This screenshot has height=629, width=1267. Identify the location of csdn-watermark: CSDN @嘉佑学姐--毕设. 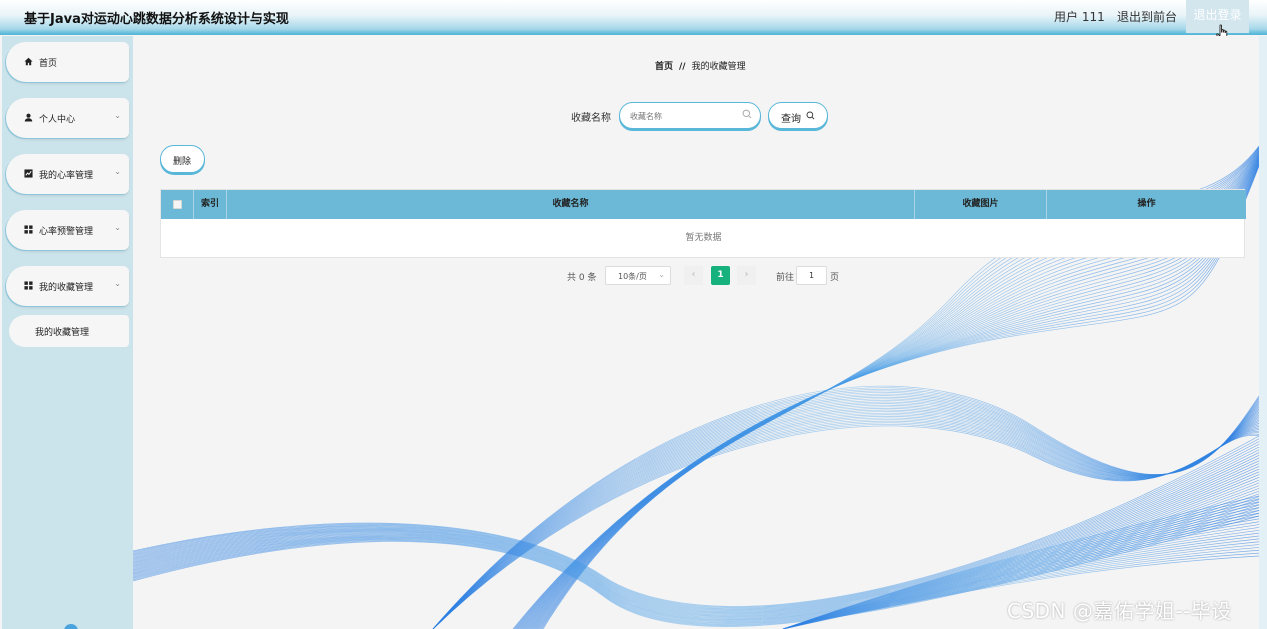
(1119, 611).